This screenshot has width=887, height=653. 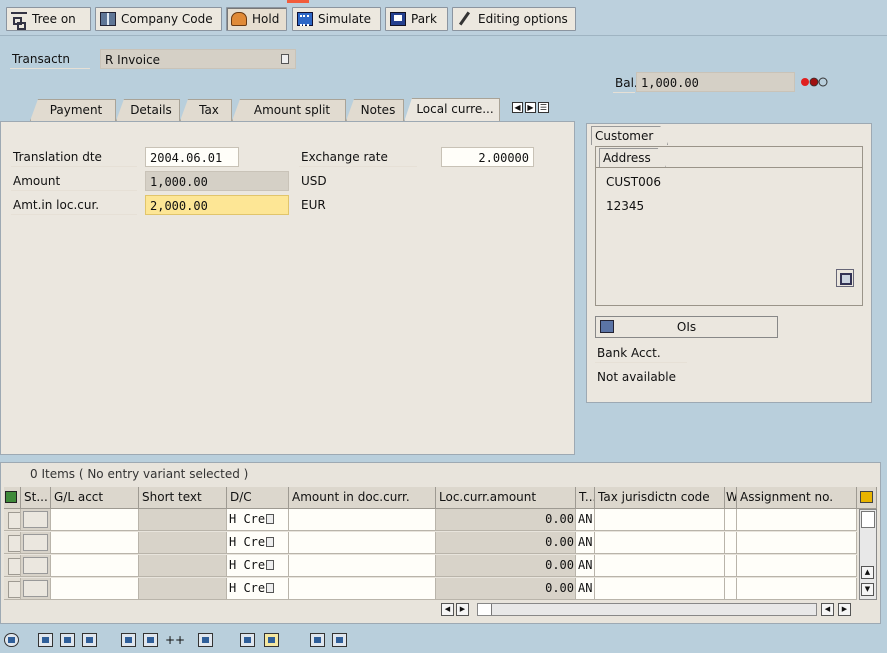 What do you see at coordinates (205, 640) in the screenshot?
I see `delete-row-icon` at bounding box center [205, 640].